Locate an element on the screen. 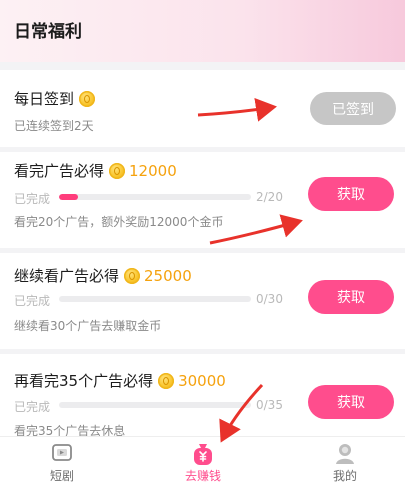 The height and width of the screenshot is (492, 405). nav-label: 短剧 is located at coordinates (61, 476).